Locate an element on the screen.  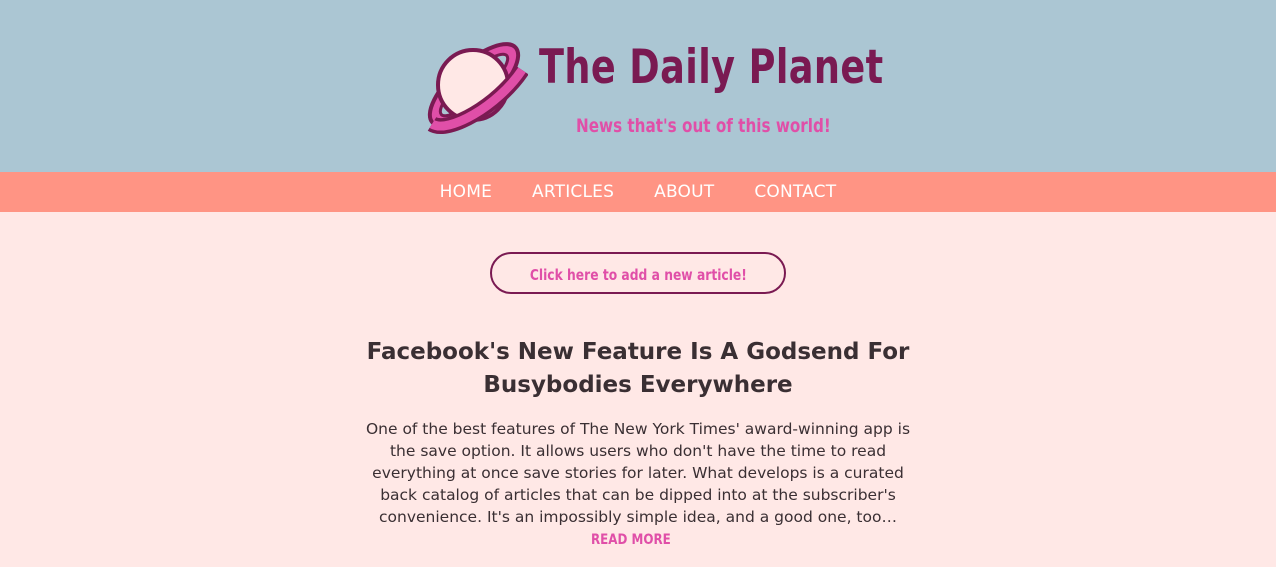
nav-about: ABOUT is located at coordinates (684, 192).